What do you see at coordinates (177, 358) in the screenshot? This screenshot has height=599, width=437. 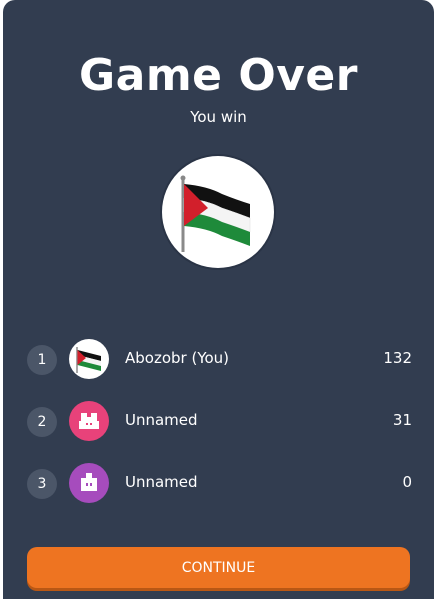 I see `player-name: Abozobr (You)` at bounding box center [177, 358].